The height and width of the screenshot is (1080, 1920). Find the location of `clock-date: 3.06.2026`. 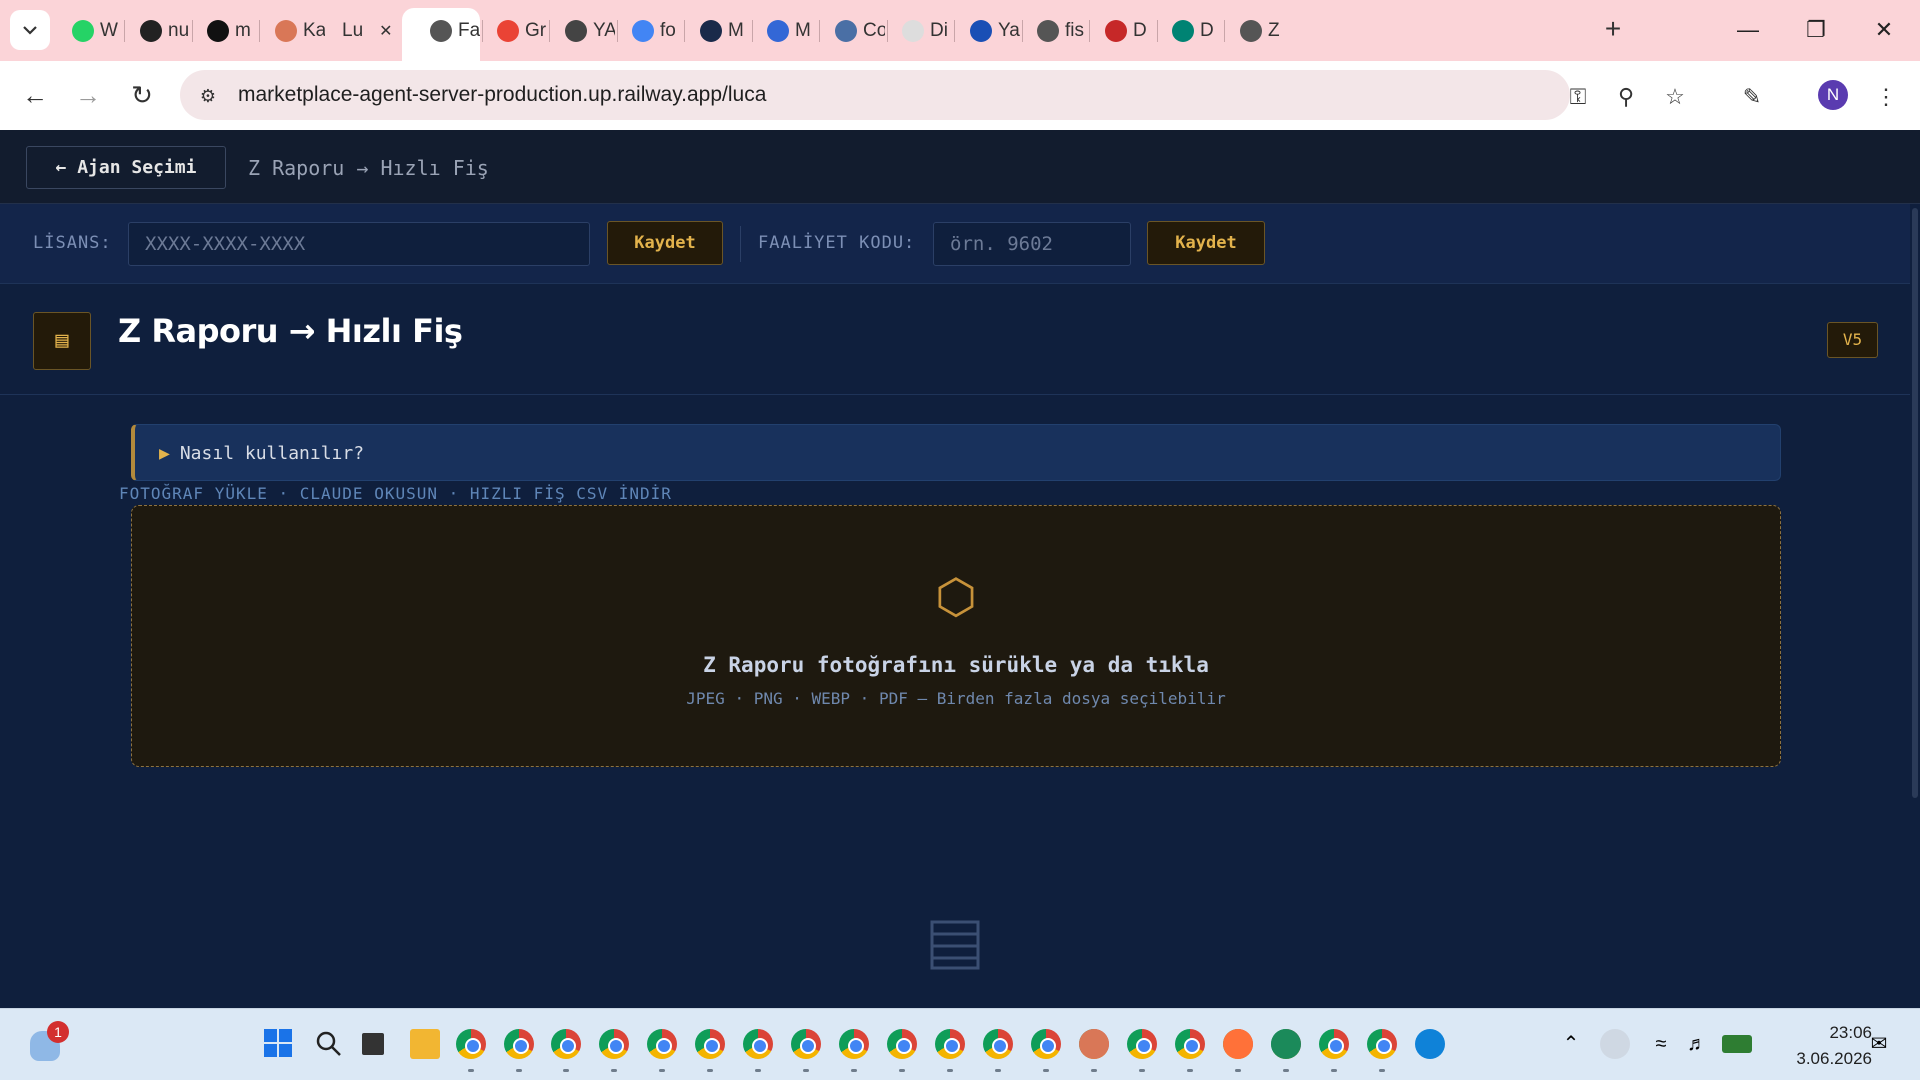

clock-date: 3.06.2026 is located at coordinates (1822, 1059).